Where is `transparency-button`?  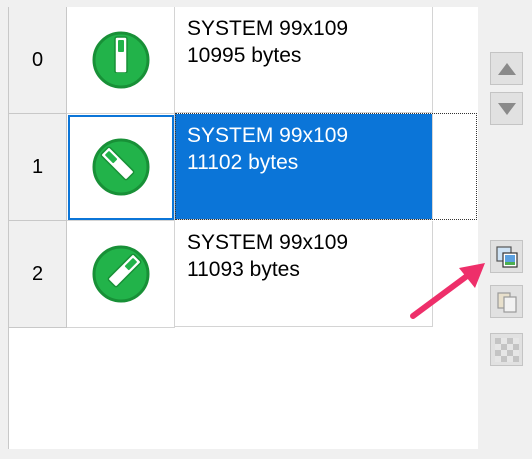
transparency-button is located at coordinates (506, 349).